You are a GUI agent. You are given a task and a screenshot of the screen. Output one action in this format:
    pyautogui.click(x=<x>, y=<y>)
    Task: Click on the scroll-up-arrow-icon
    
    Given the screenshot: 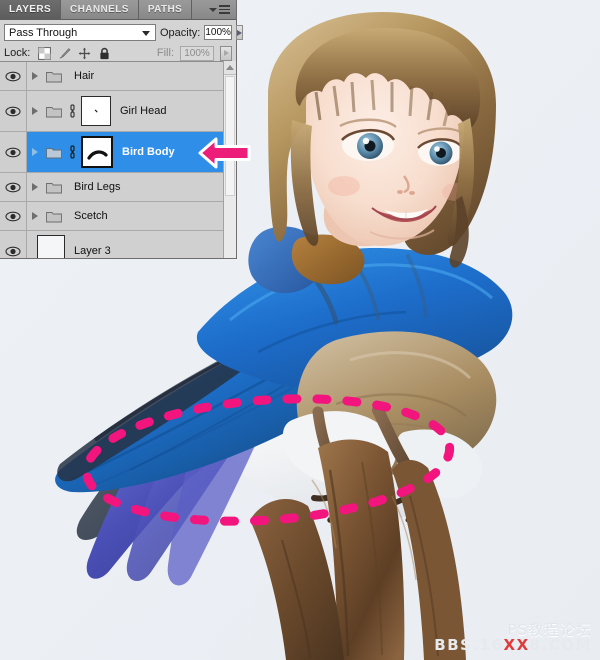 What is the action you would take?
    pyautogui.click(x=230, y=68)
    